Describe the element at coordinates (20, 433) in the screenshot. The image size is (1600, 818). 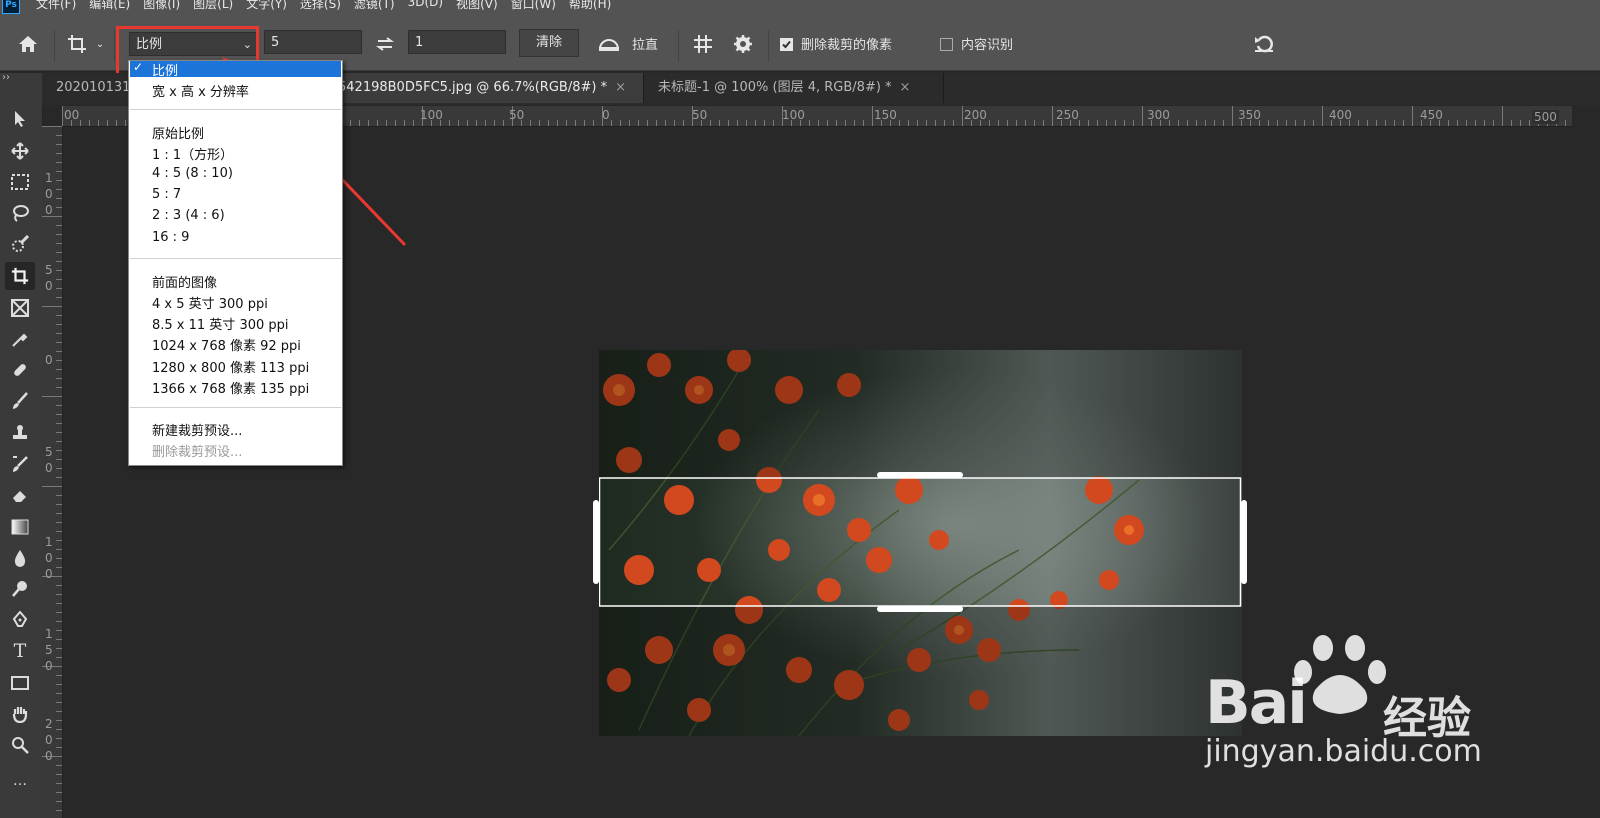
I see `stamp-icon` at that location.